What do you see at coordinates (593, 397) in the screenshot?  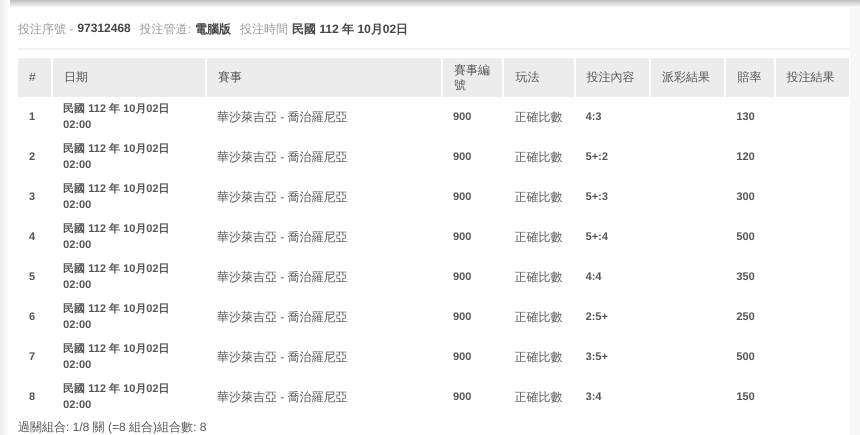 I see `table-cell-text: 3:4` at bounding box center [593, 397].